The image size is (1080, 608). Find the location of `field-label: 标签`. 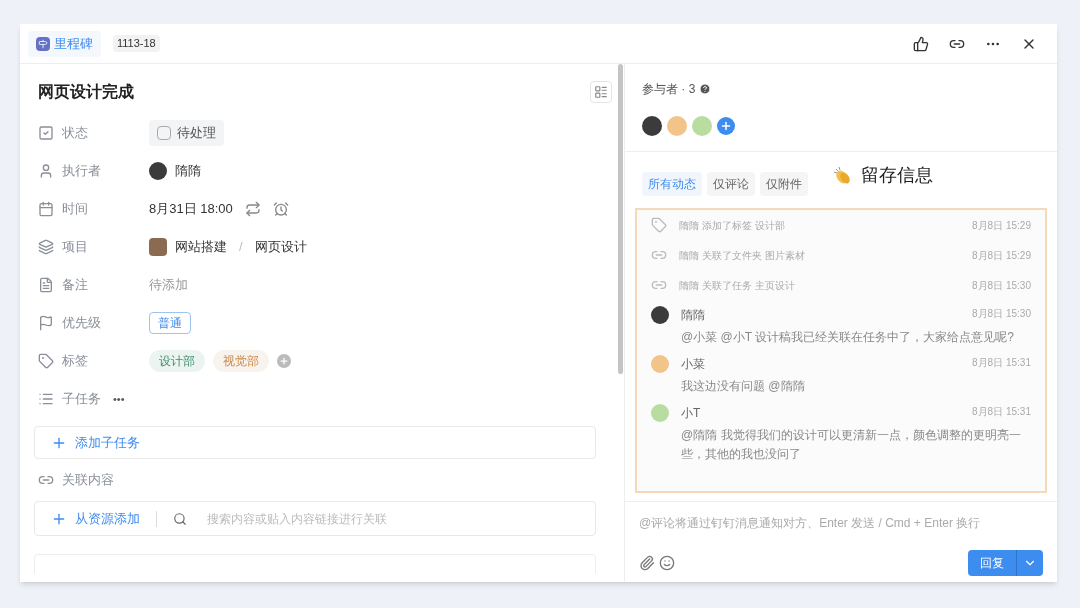

field-label: 标签 is located at coordinates (75, 361).